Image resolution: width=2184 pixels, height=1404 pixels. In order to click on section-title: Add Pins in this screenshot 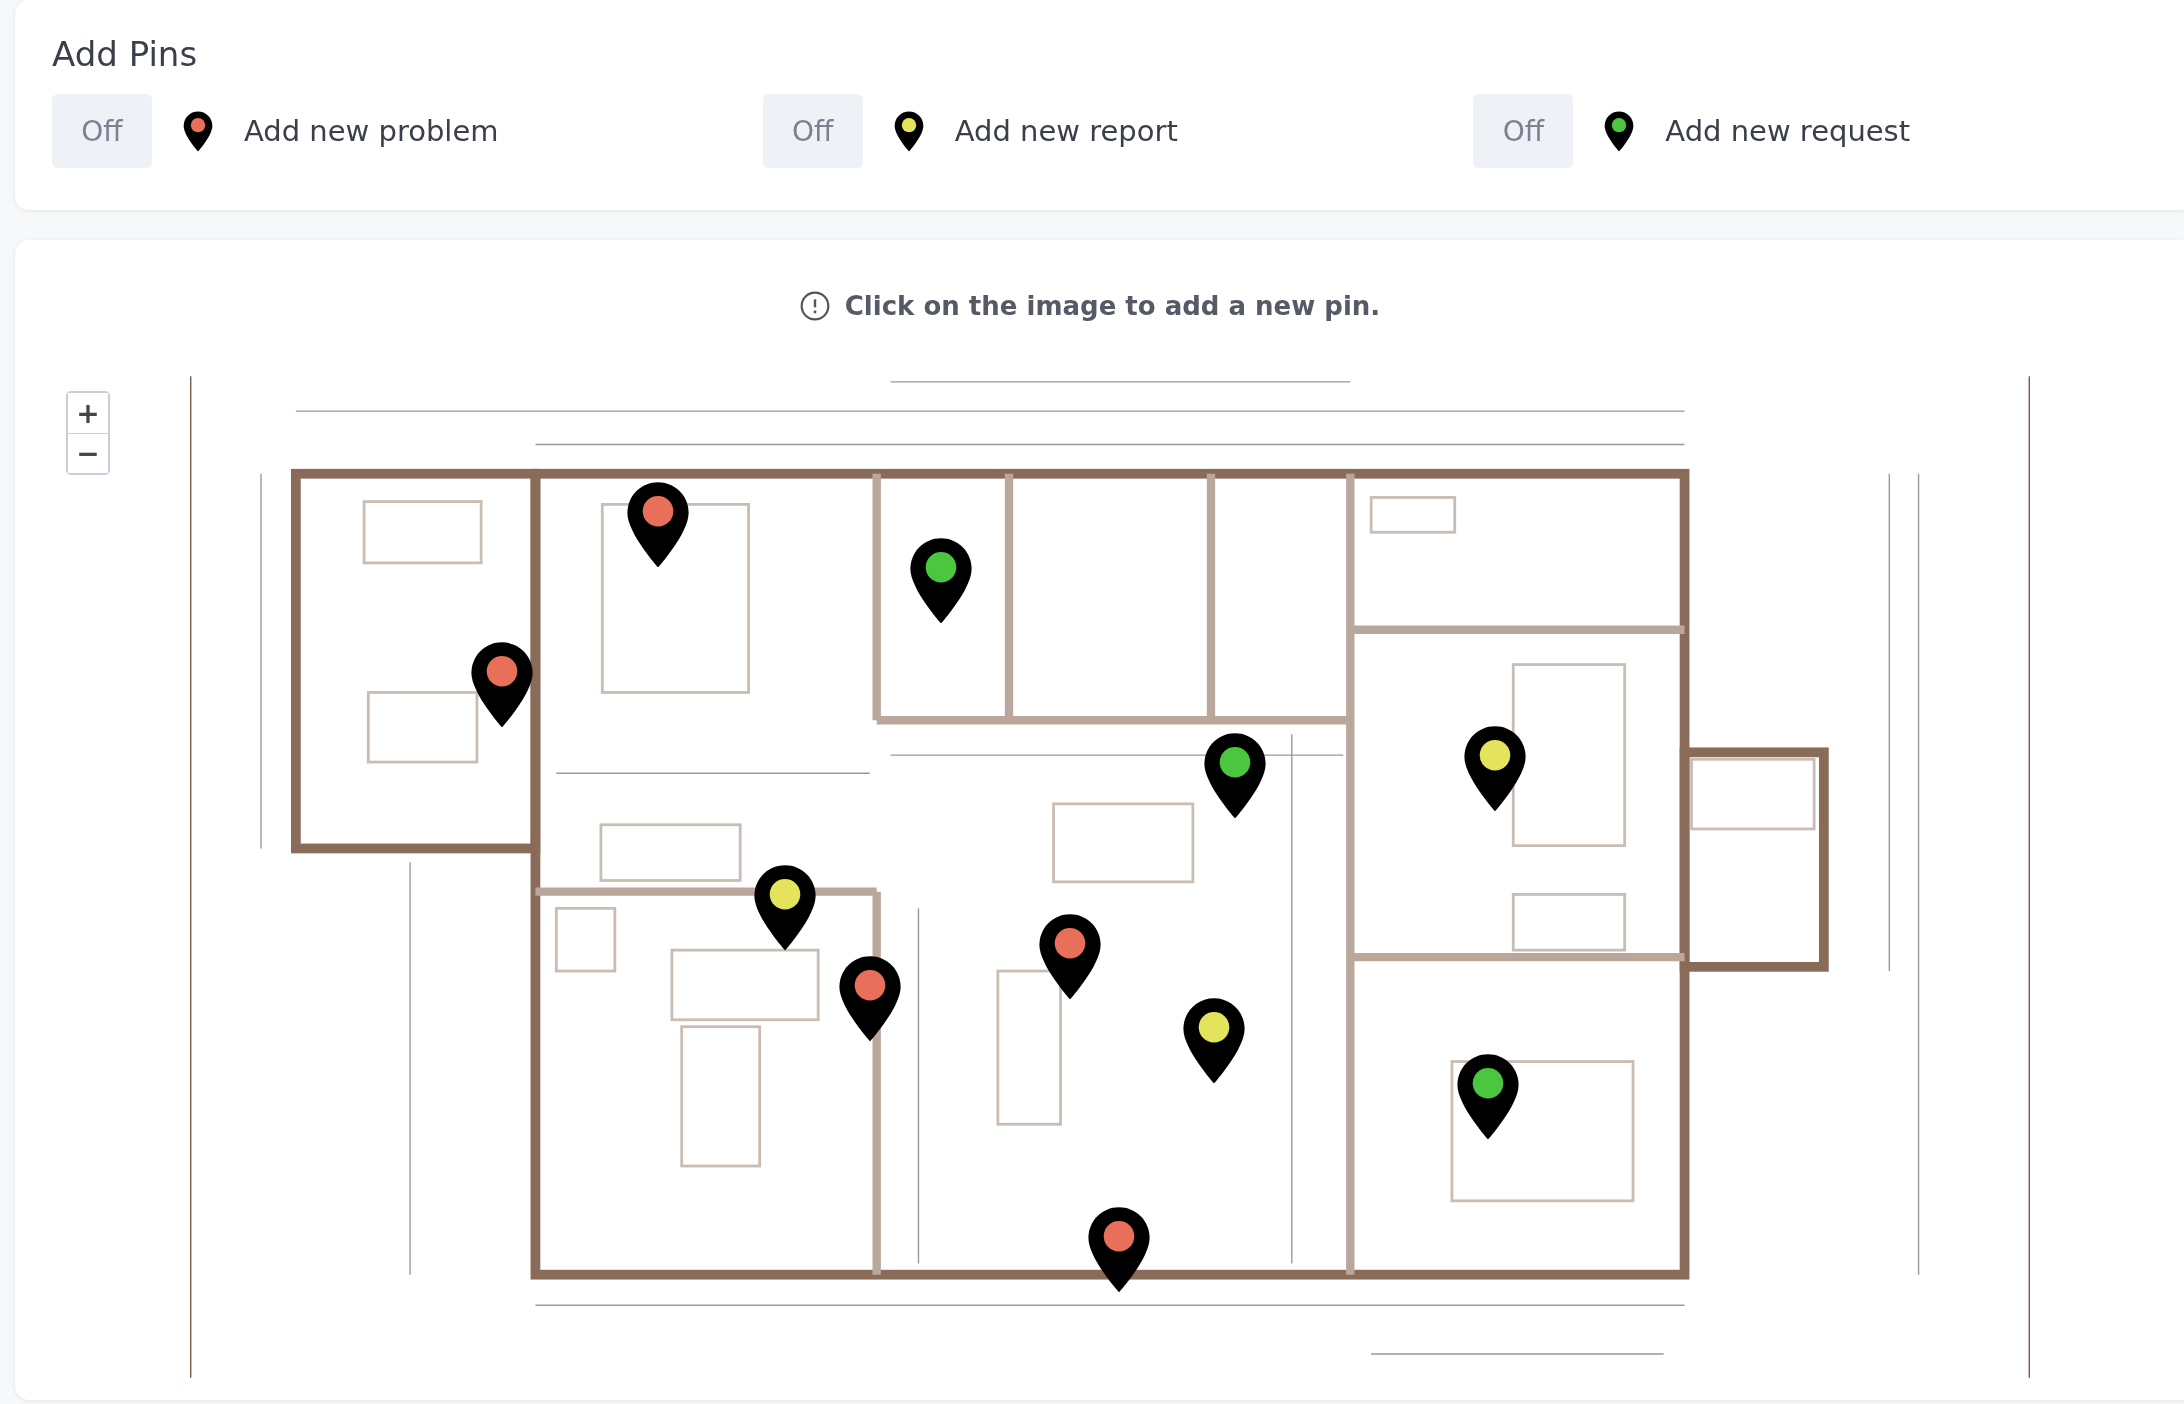, I will do `click(125, 54)`.